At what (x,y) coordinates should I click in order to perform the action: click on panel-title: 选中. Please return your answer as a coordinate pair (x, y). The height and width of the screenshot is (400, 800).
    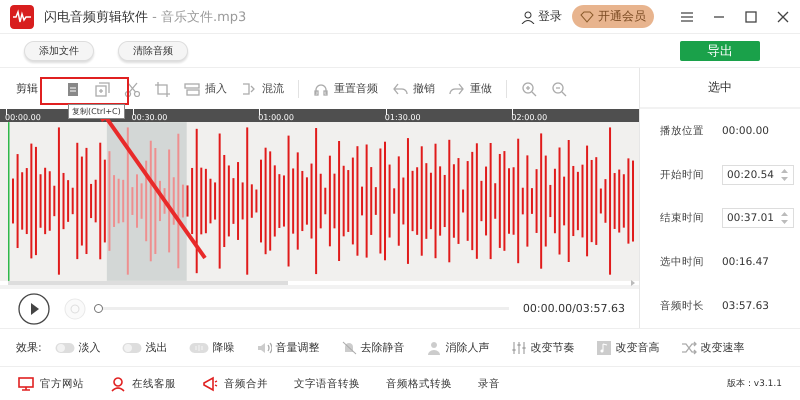
    Looking at the image, I should click on (720, 88).